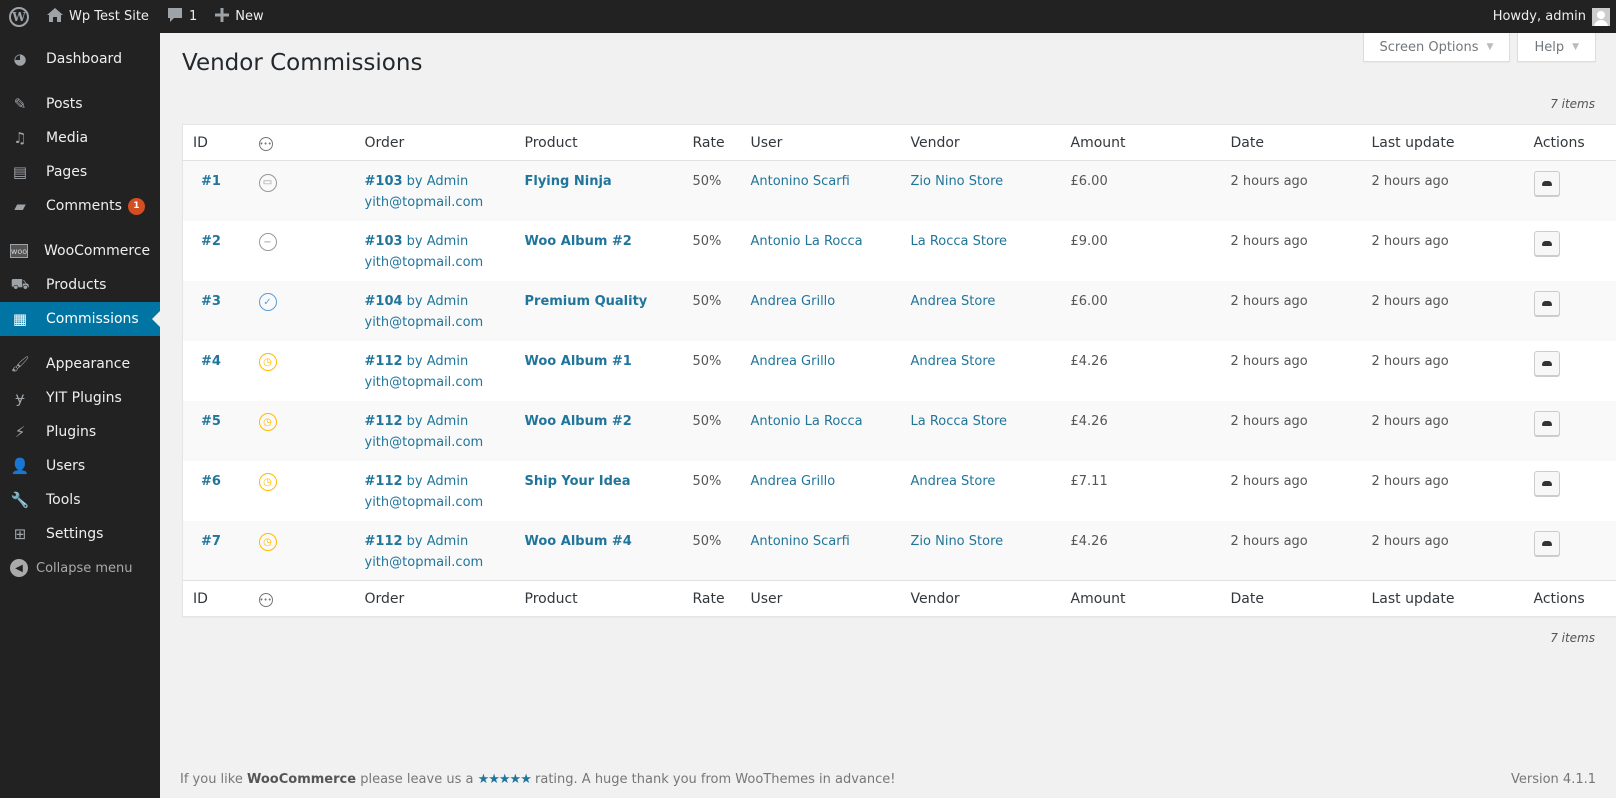  Describe the element at coordinates (80, 59) in the screenshot. I see `sidebar-item-dashboard: ◕ Dashboard` at that location.